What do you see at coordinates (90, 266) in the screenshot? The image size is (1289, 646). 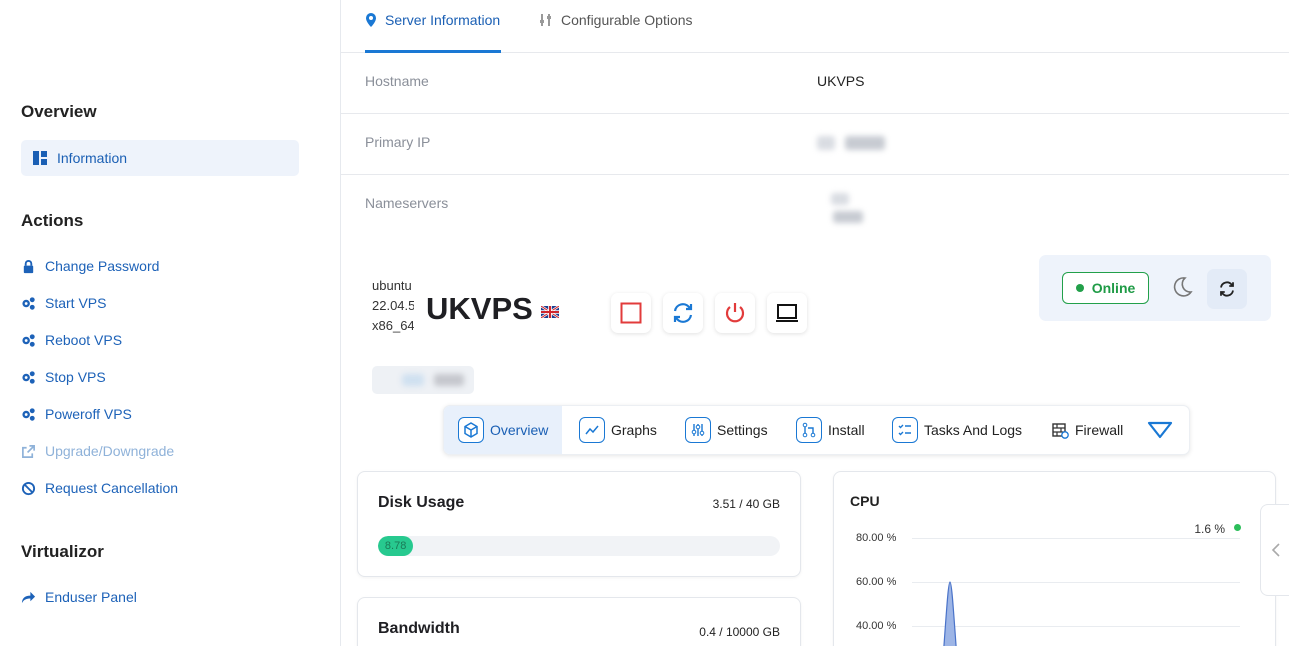 I see `change-password-link: Change Password` at bounding box center [90, 266].